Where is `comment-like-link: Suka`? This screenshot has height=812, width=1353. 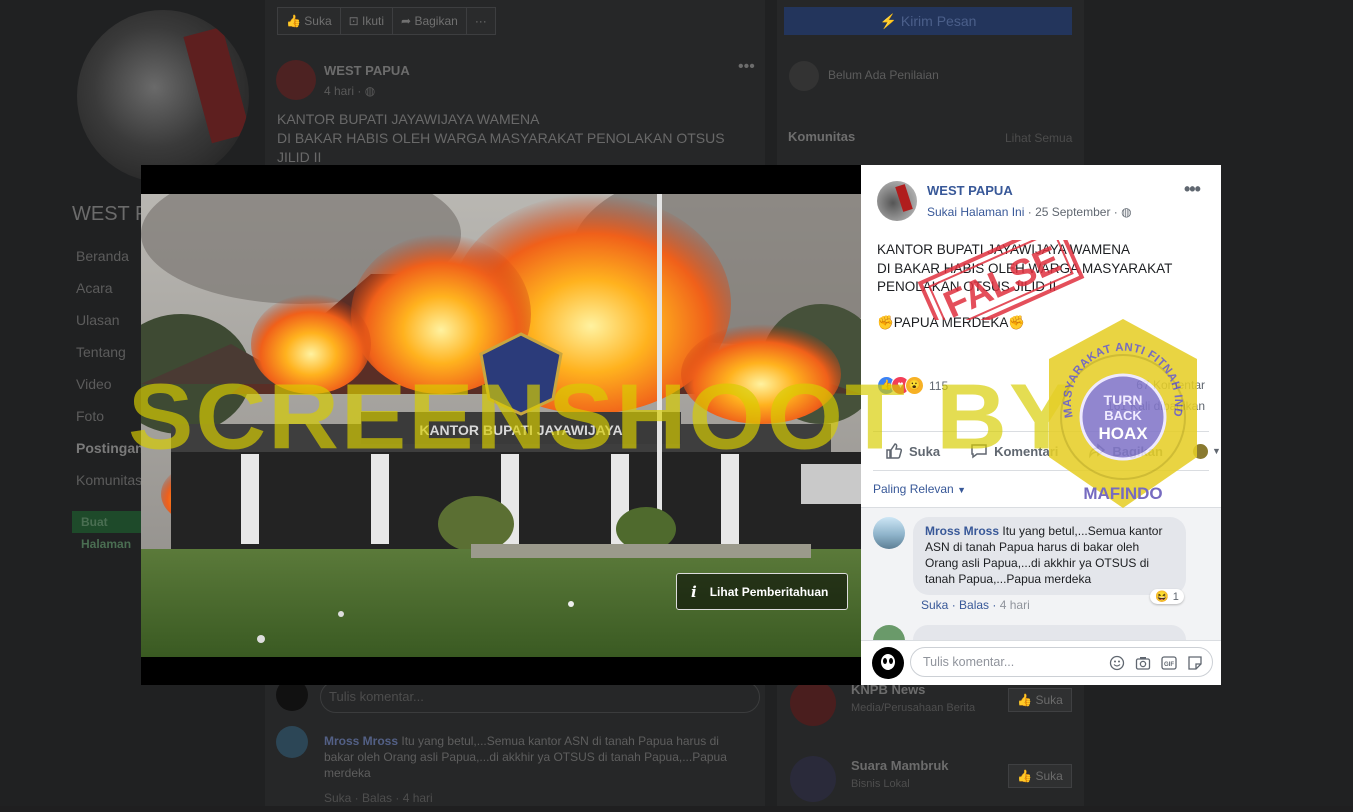
comment-like-link: Suka is located at coordinates (934, 605).